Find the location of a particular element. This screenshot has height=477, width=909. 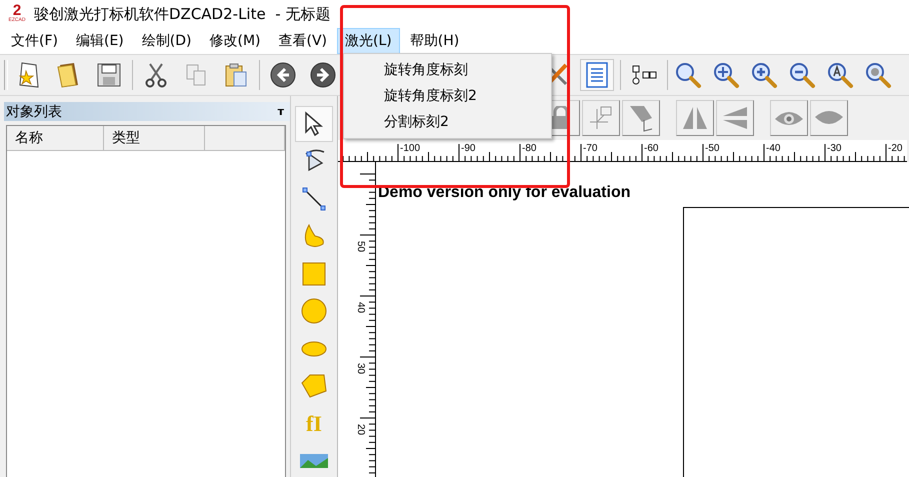

mirror-vertical-button is located at coordinates (735, 118).